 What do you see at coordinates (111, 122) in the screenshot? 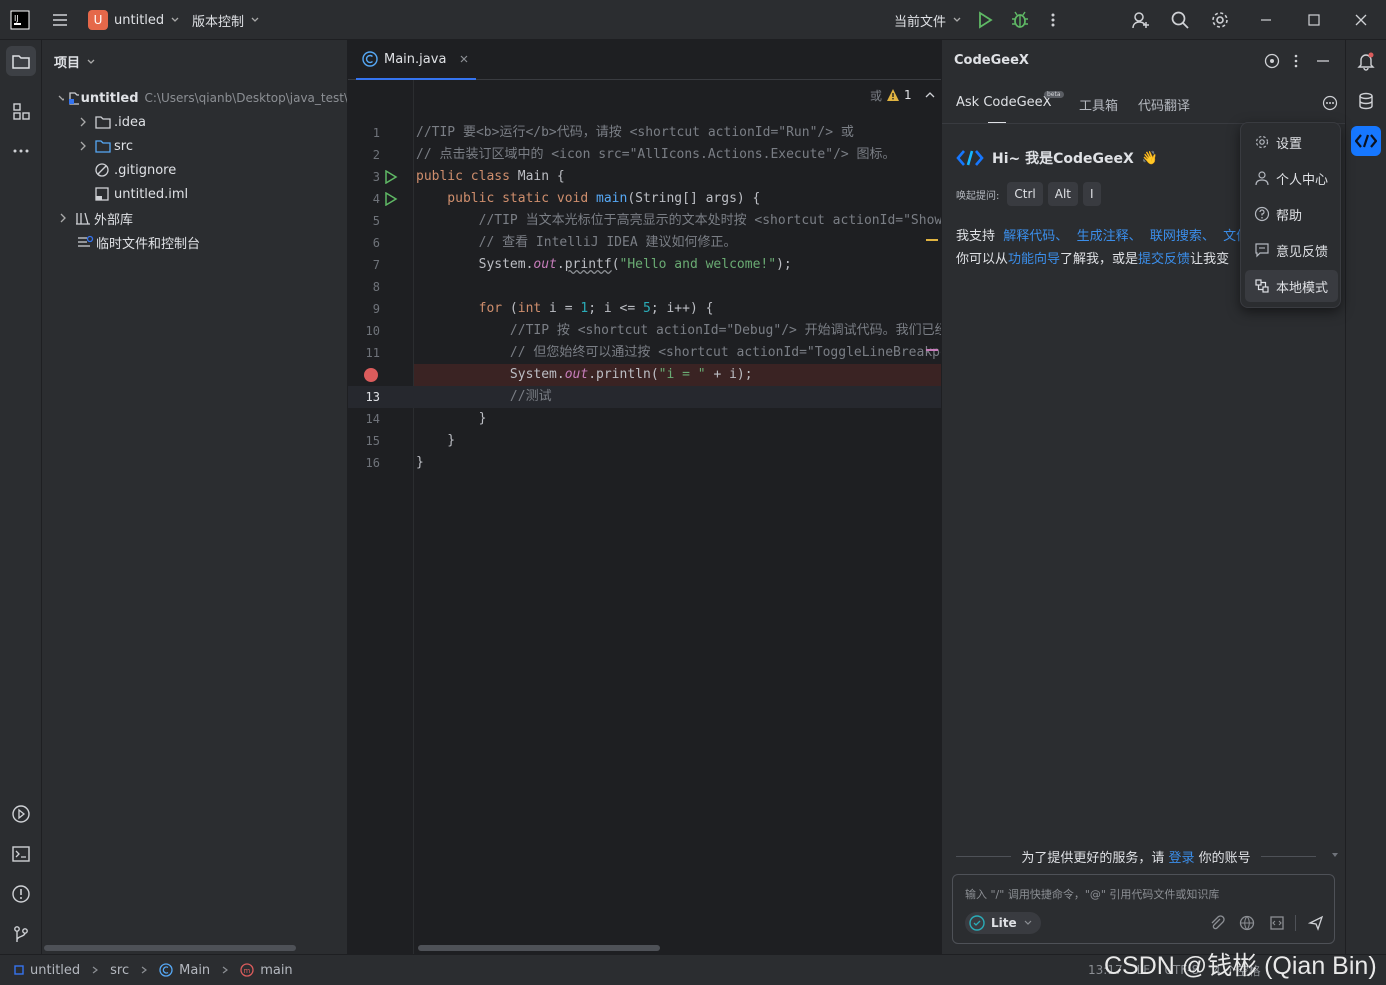
I see `tree-item-idea: .idea` at bounding box center [111, 122].